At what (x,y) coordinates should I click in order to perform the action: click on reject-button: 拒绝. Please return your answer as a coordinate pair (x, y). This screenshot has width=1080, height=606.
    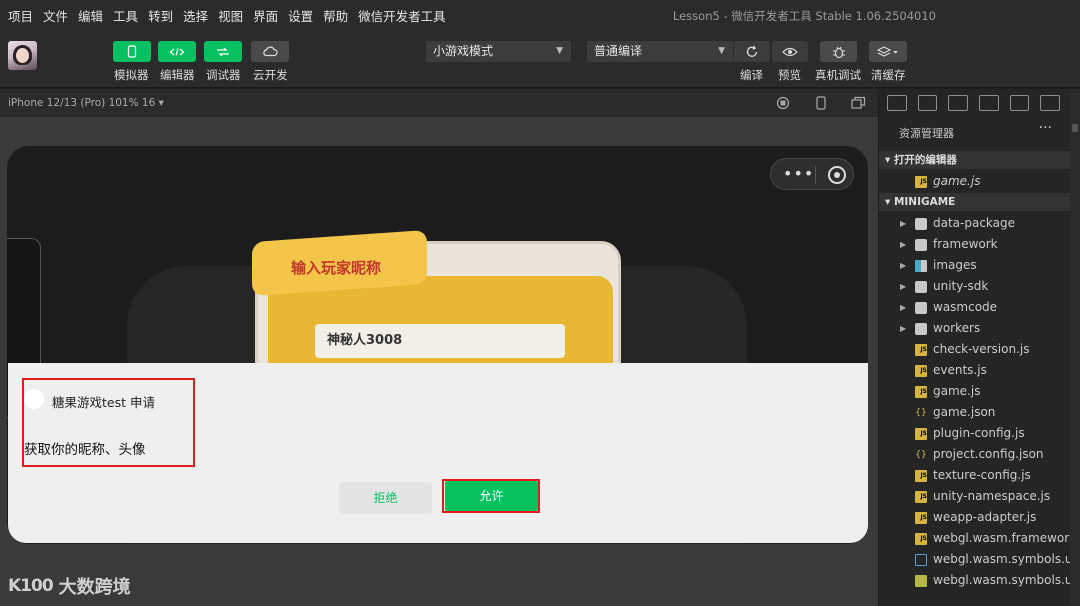
    Looking at the image, I should click on (385, 498).